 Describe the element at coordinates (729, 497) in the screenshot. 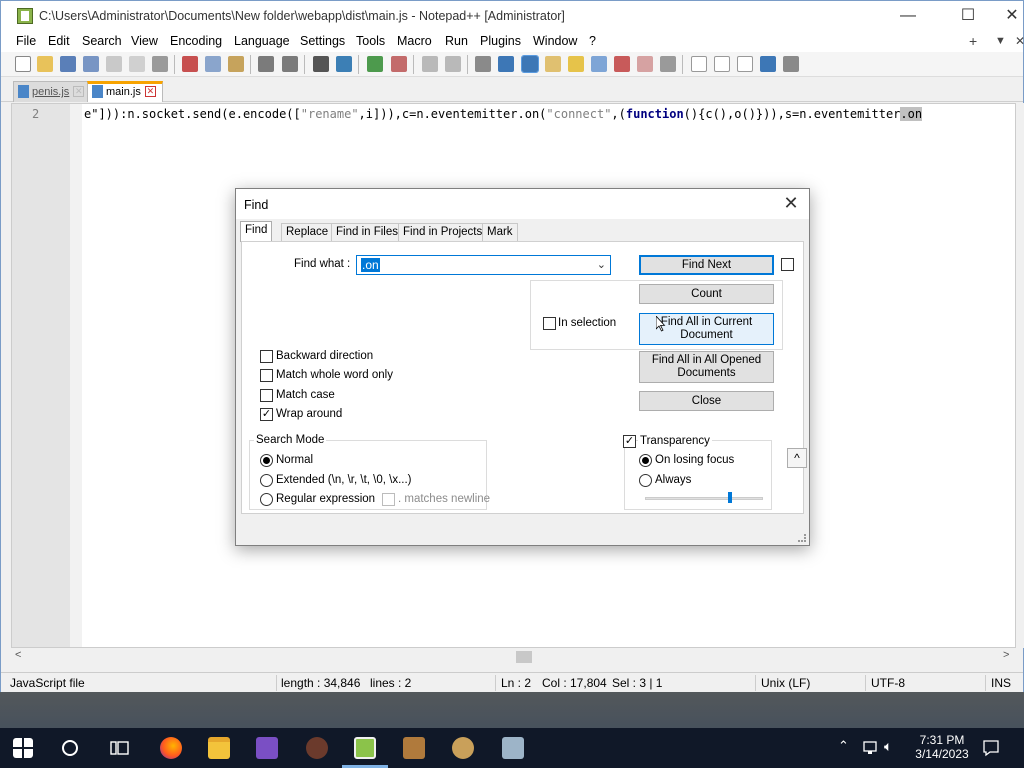

I see `transparency-slider-thumb` at that location.